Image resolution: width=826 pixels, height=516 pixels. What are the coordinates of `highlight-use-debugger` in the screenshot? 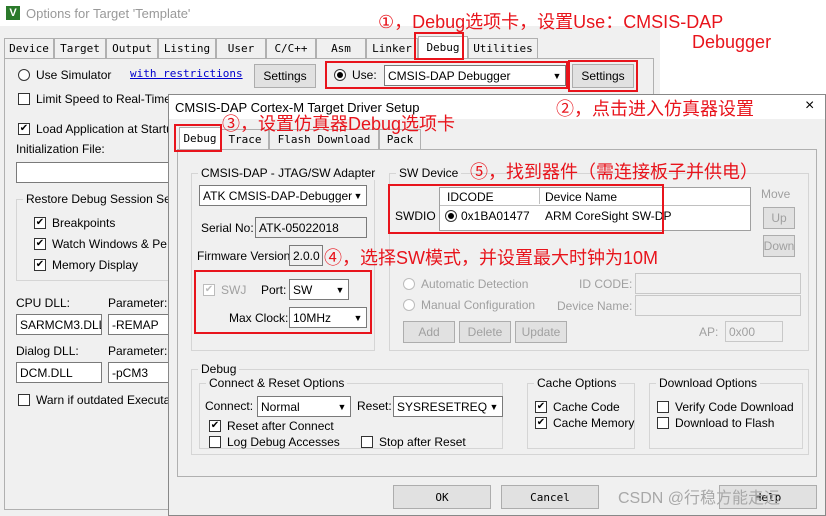 It's located at (446, 75).